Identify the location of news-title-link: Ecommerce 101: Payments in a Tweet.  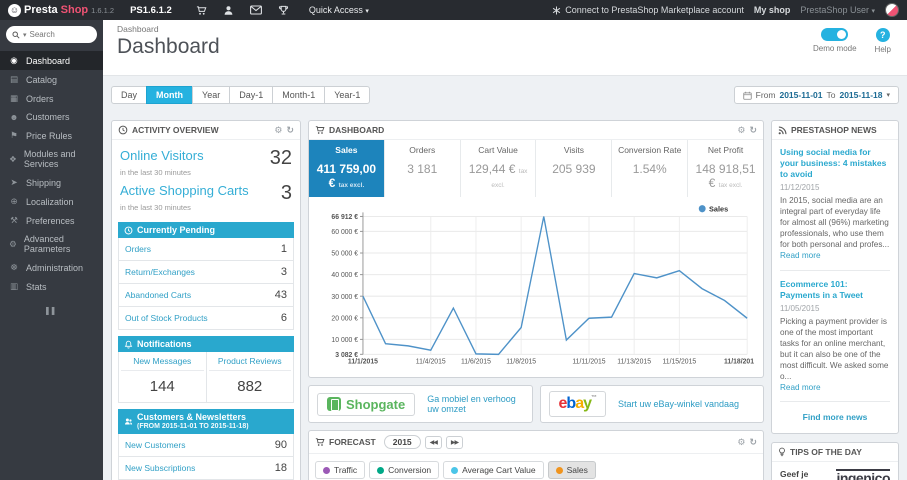
(835, 290).